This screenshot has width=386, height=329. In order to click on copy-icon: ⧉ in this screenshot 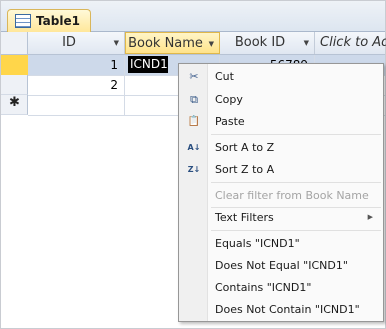, I will do `click(194, 99)`.